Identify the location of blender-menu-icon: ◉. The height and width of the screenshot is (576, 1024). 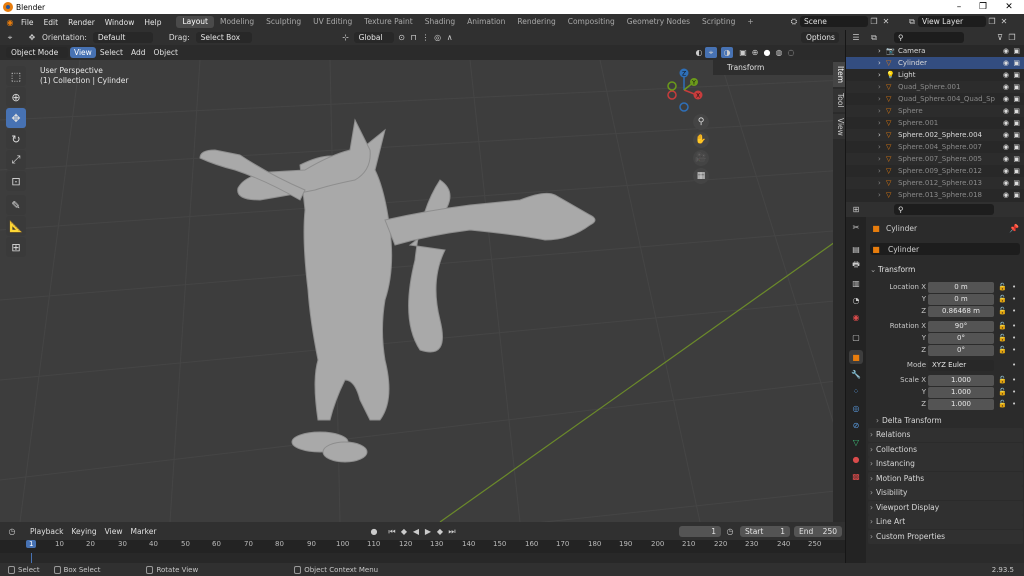
(10, 22).